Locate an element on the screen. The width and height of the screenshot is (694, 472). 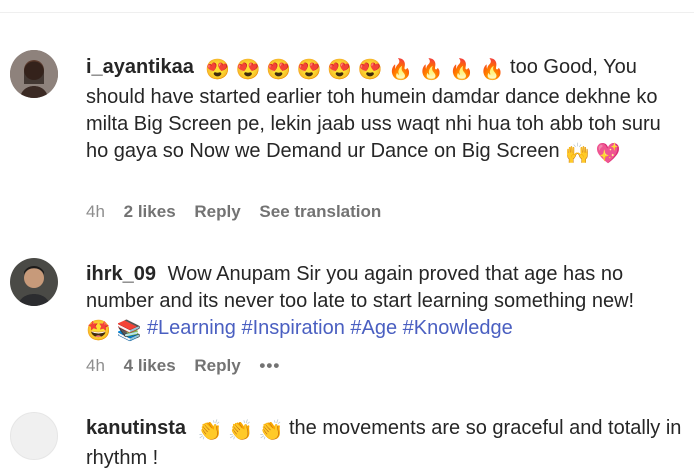
username: ihrk_09 is located at coordinates (121, 274).